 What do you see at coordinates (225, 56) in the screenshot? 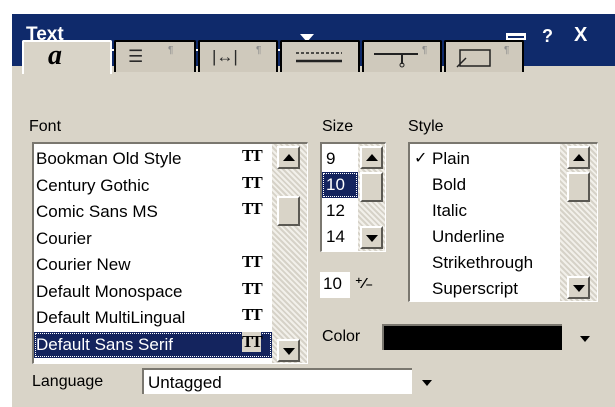
I see `spacing-icon: |↔|` at bounding box center [225, 56].